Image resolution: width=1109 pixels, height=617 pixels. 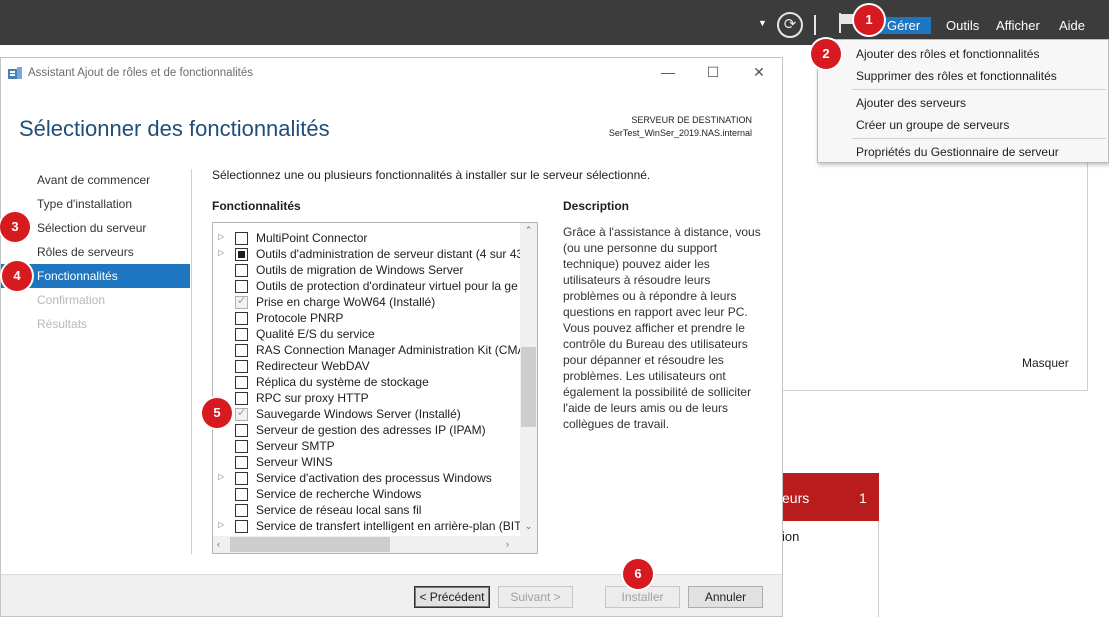 I want to click on menu-manage: Gérer, so click(x=904, y=25).